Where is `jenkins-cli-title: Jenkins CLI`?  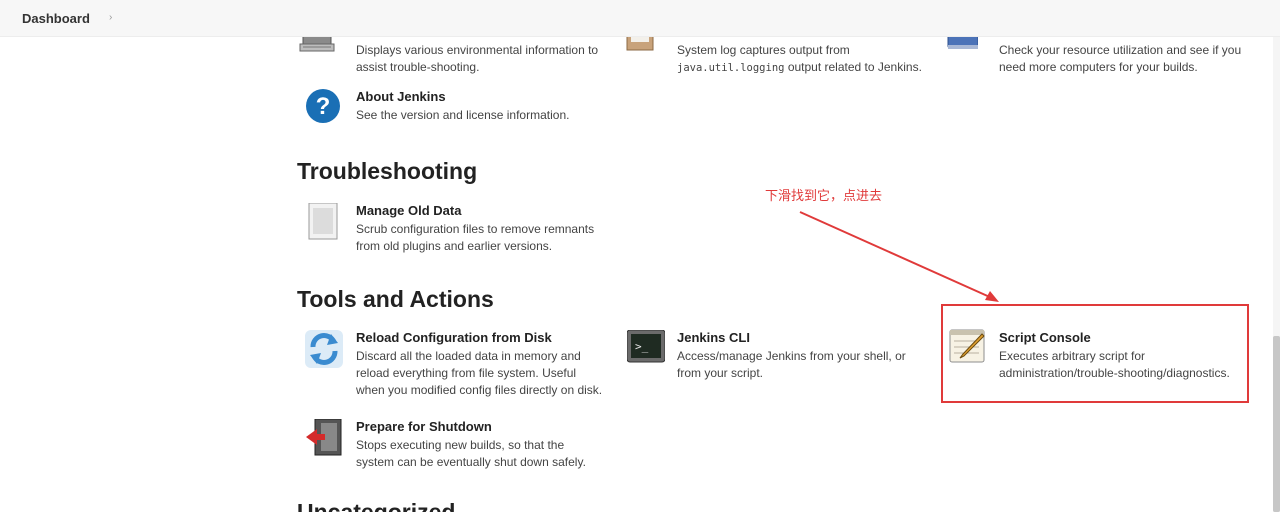 jenkins-cli-title: Jenkins CLI is located at coordinates (713, 337).